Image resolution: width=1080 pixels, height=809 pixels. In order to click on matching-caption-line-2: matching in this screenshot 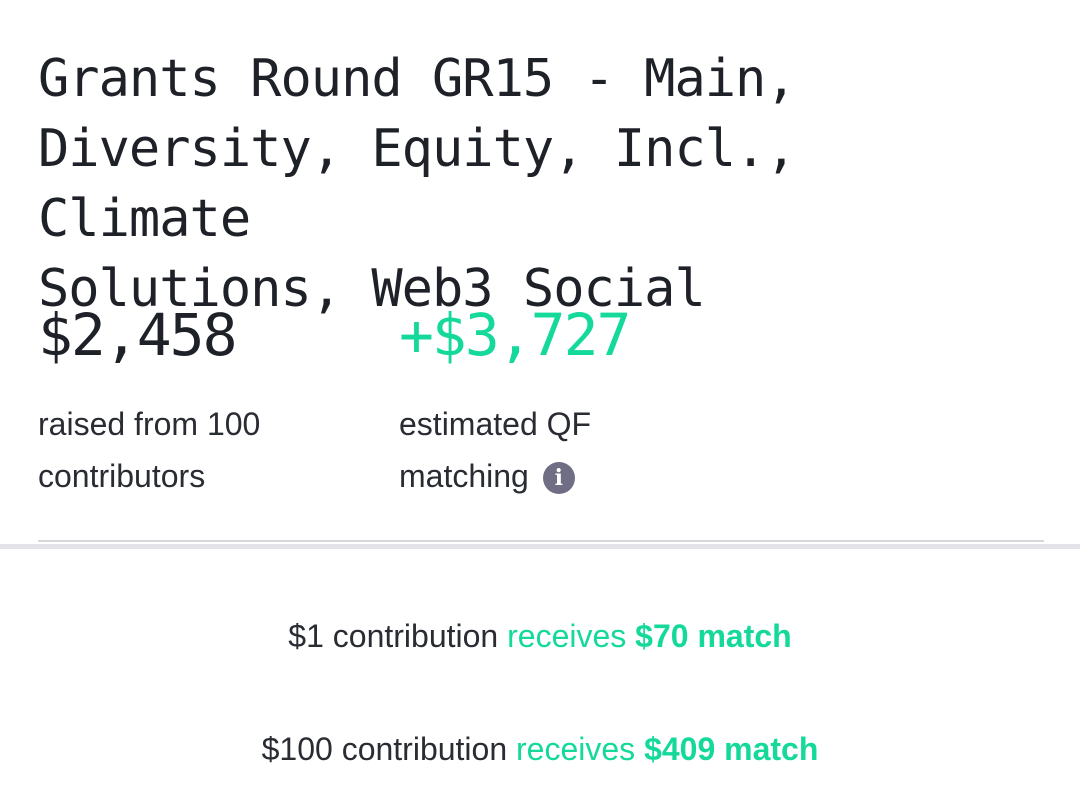, I will do `click(464, 476)`.